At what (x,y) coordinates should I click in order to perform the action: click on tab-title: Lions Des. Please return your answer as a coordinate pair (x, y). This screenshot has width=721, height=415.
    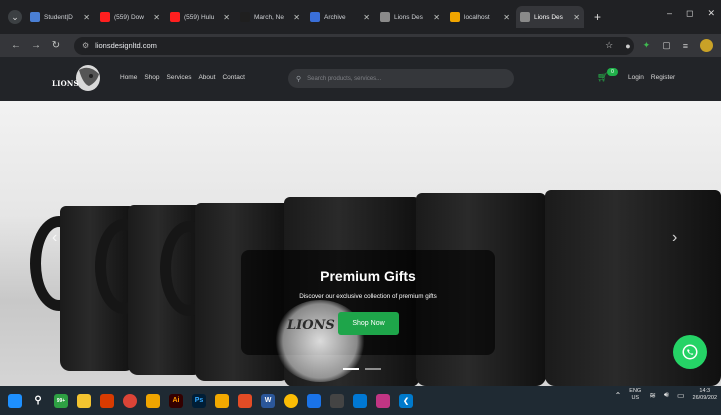
    Looking at the image, I should click on (408, 17).